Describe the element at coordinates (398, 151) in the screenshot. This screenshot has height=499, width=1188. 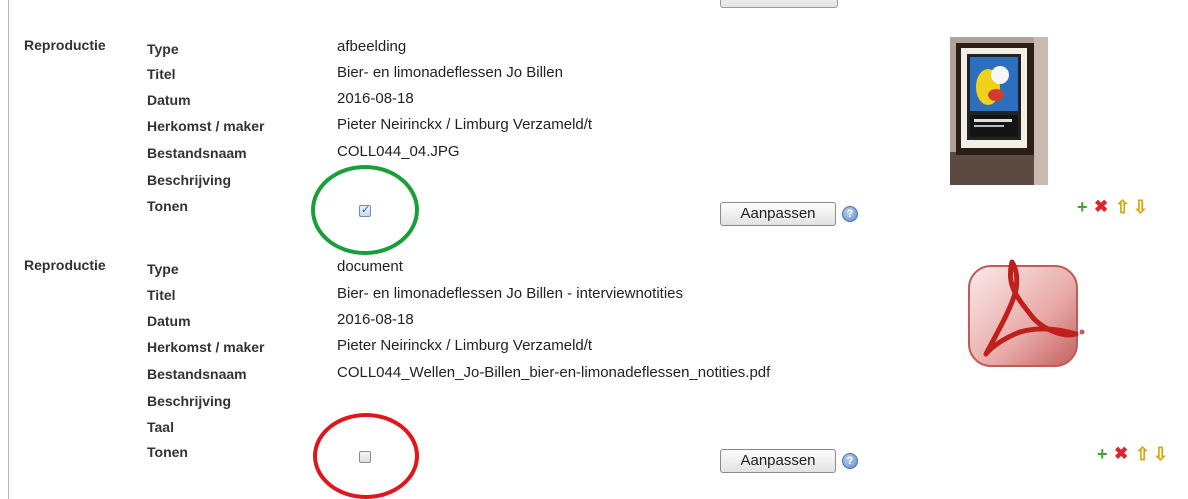
I see `field-value-filename: COLL044_04.JPG` at that location.